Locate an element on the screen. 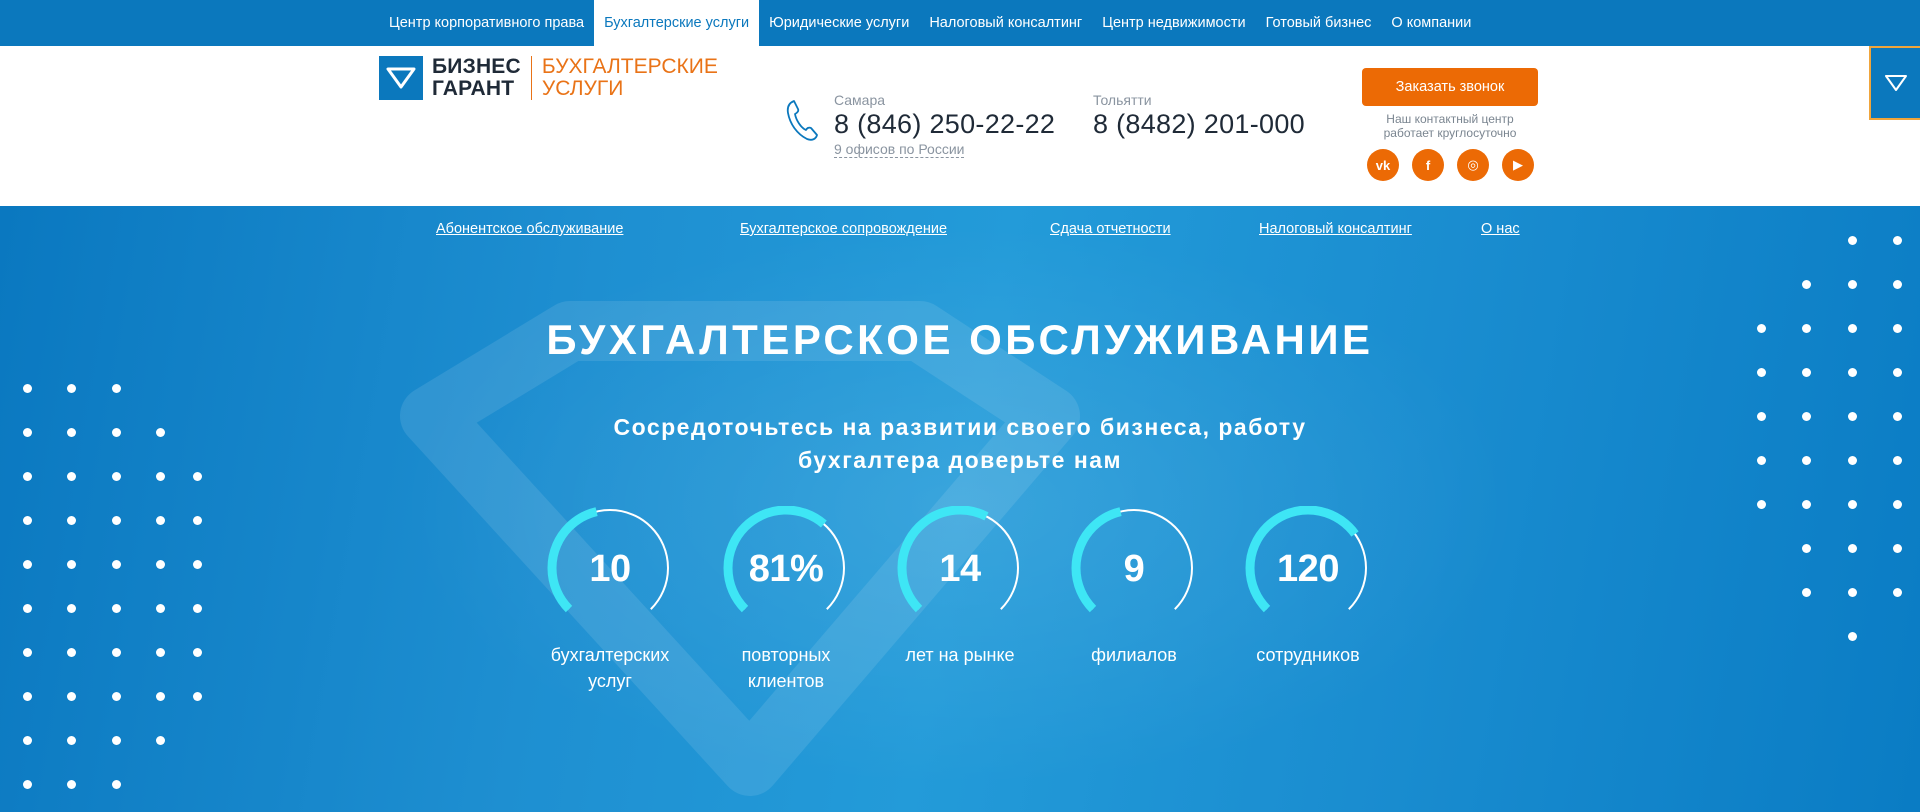 The height and width of the screenshot is (812, 1920). topnav-item-real-estate: Центр недвижимости is located at coordinates (1173, 23).